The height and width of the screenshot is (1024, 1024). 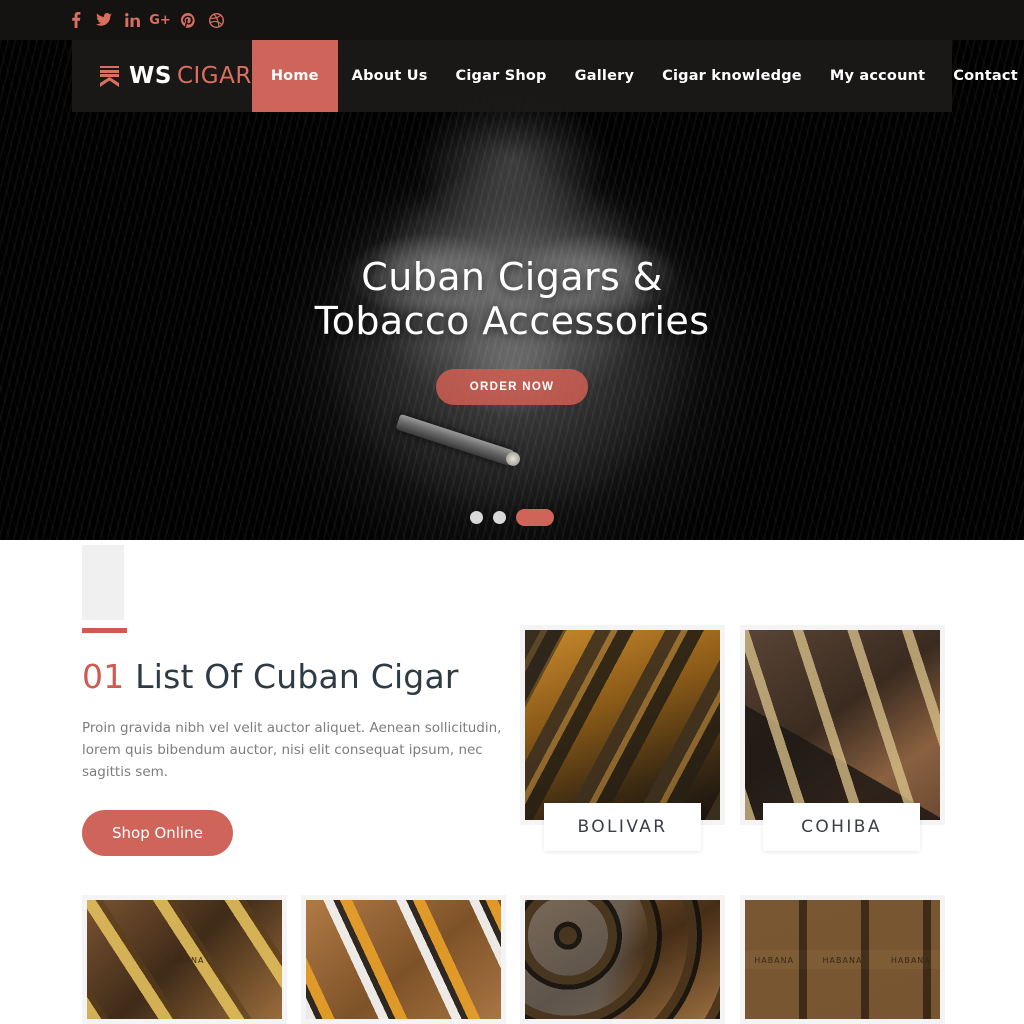 What do you see at coordinates (109, 76) in the screenshot?
I see `cigar-box-icon` at bounding box center [109, 76].